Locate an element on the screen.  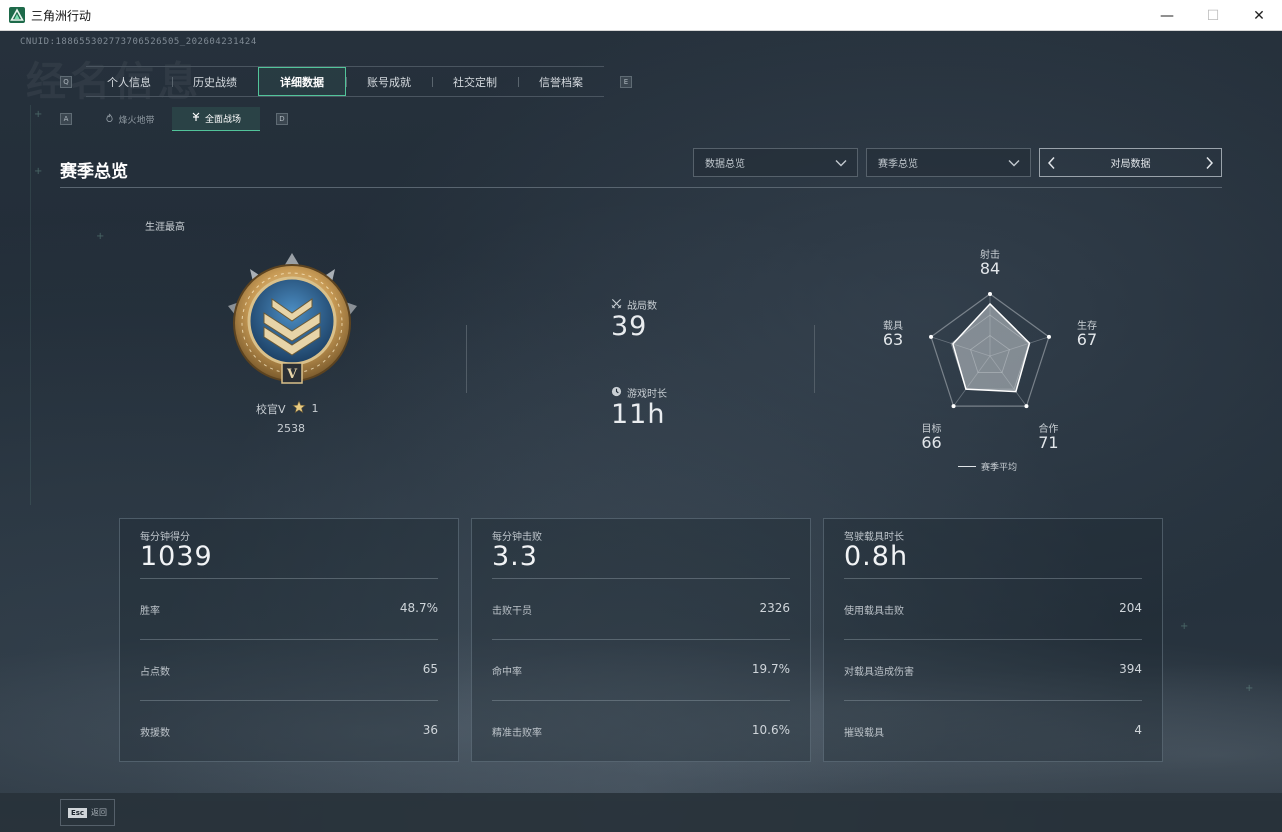
stat-value: 36 is located at coordinates (430, 730).